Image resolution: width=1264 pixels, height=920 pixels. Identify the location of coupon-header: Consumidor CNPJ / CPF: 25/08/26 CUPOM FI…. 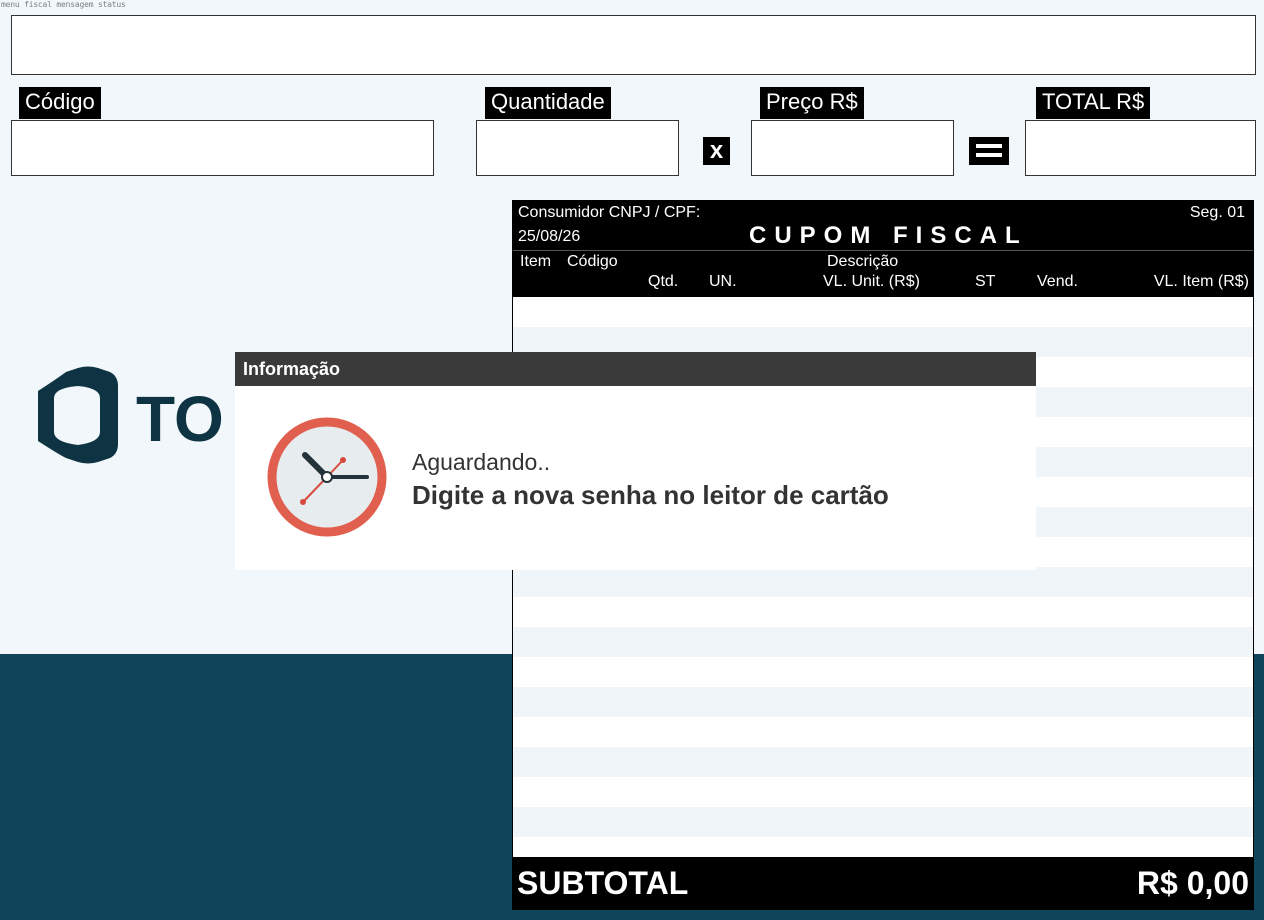
(883, 249).